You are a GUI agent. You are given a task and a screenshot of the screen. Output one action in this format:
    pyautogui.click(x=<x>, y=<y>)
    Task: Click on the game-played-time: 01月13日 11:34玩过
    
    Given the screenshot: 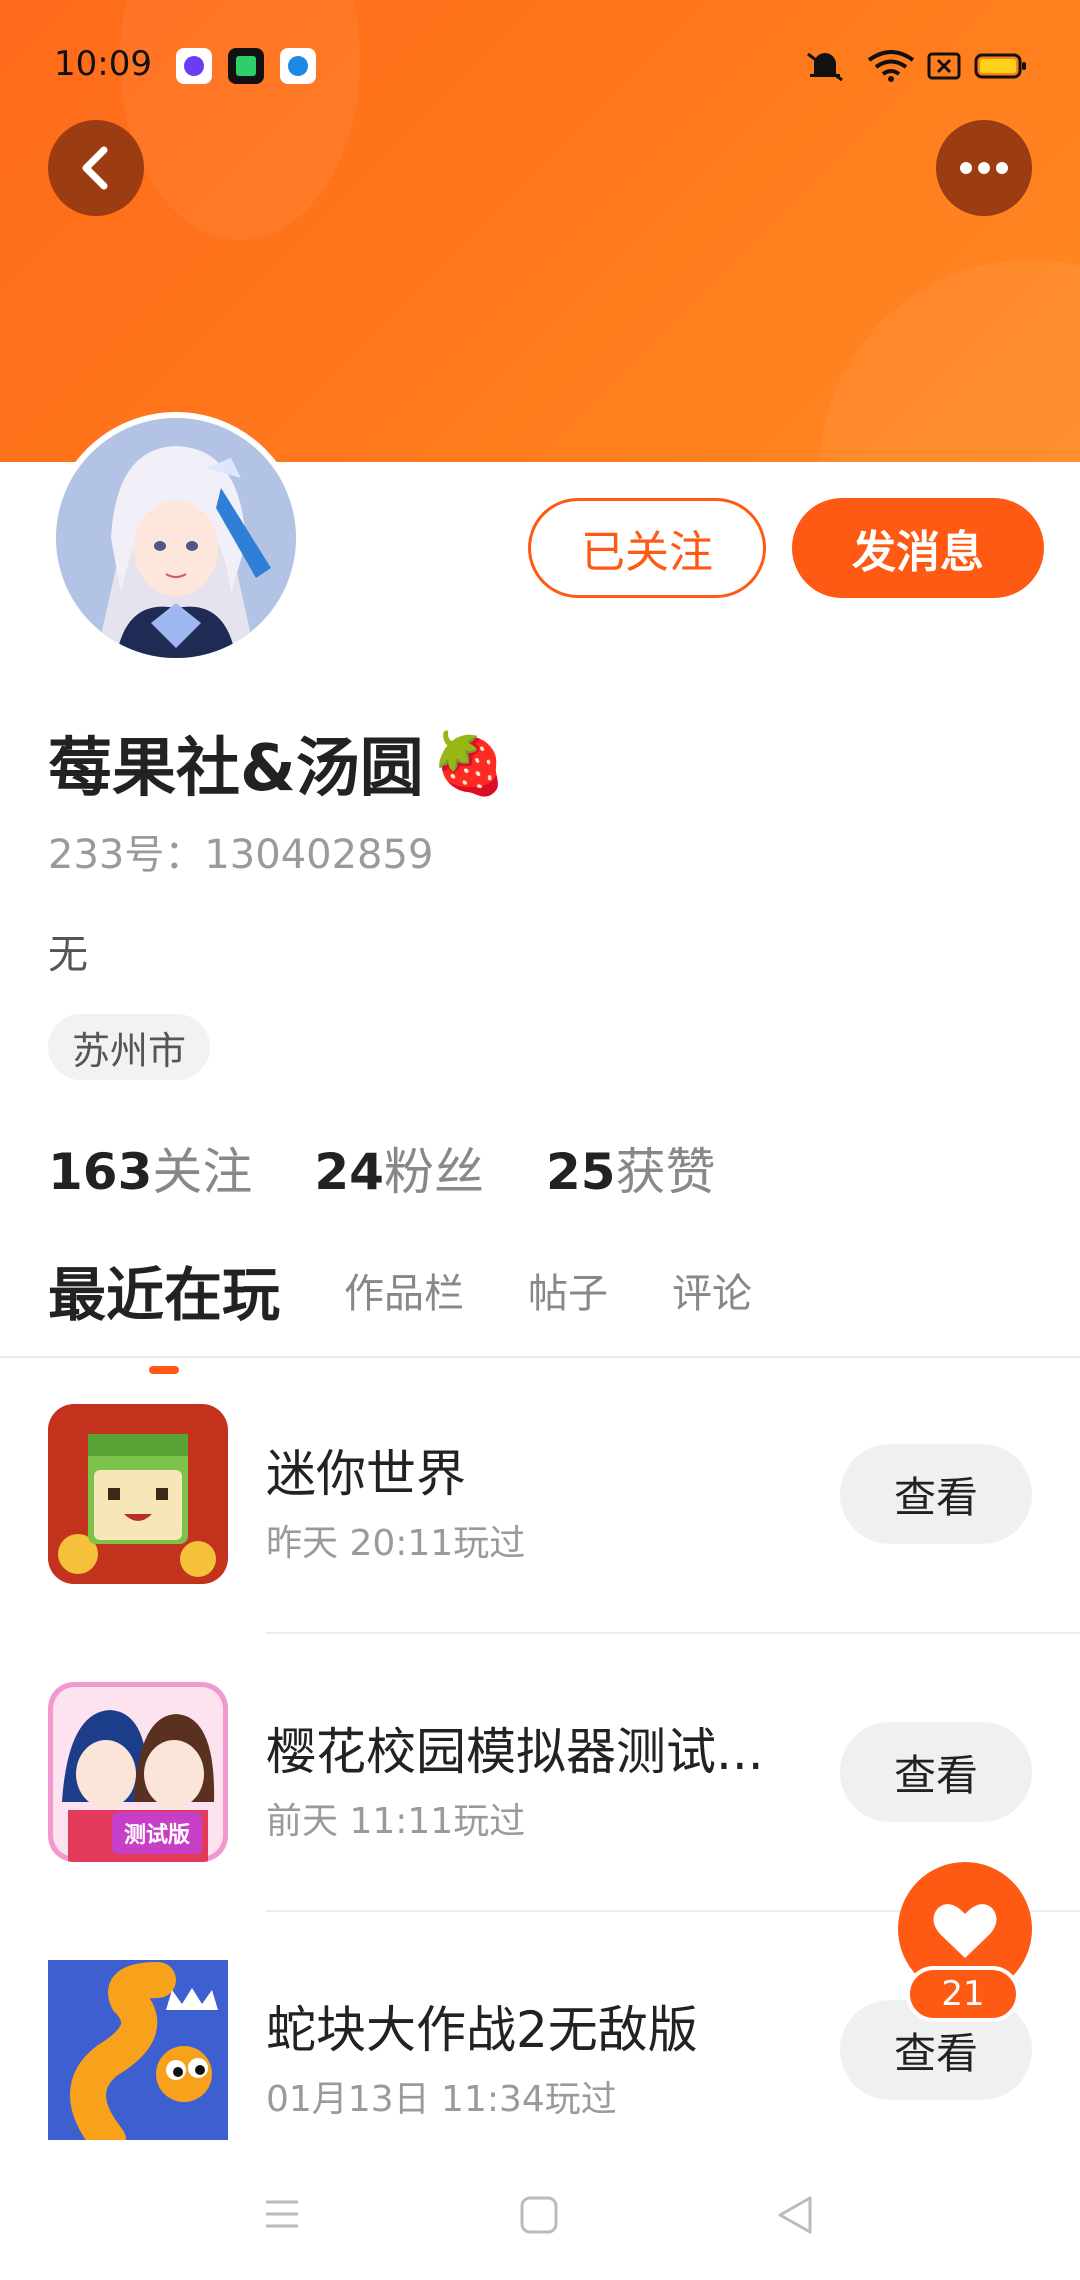 What is the action you would take?
    pyautogui.click(x=441, y=2099)
    